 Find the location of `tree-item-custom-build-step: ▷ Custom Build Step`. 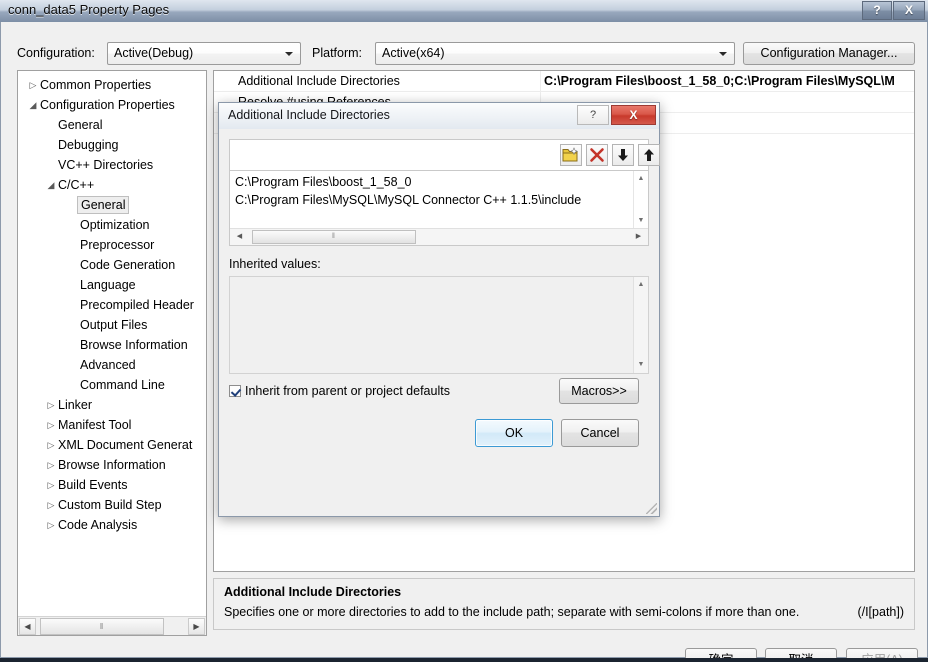

tree-item-custom-build-step: ▷ Custom Build Step is located at coordinates (111, 505).